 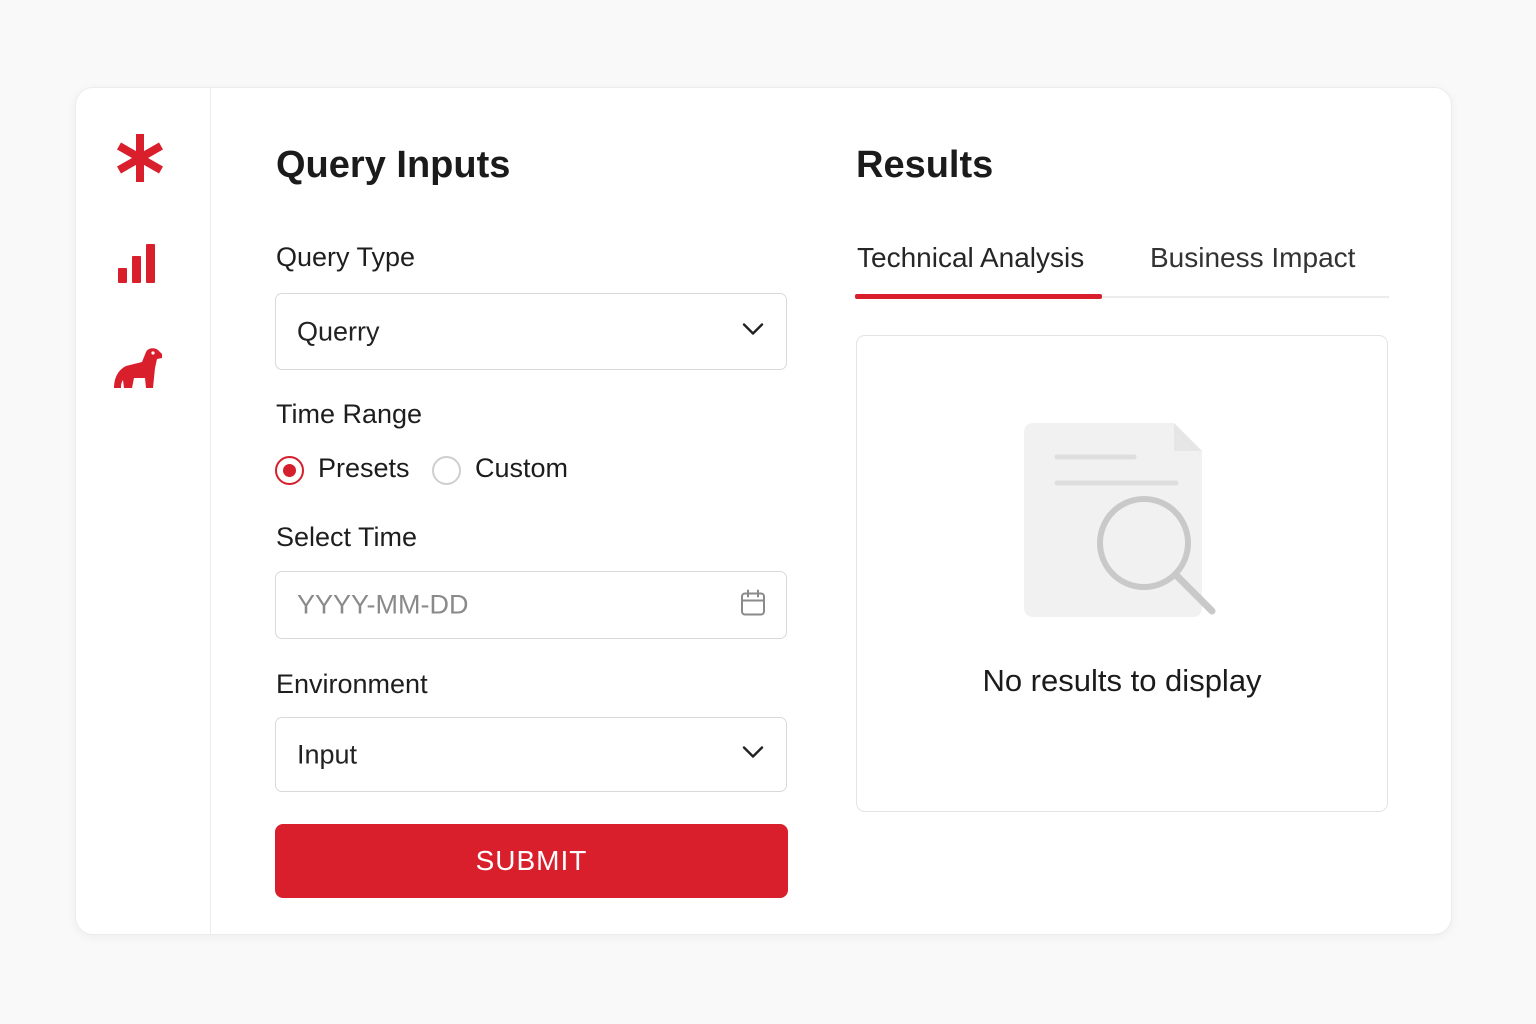 What do you see at coordinates (1252, 258) in the screenshot?
I see `tab-business-impact: Business Impact` at bounding box center [1252, 258].